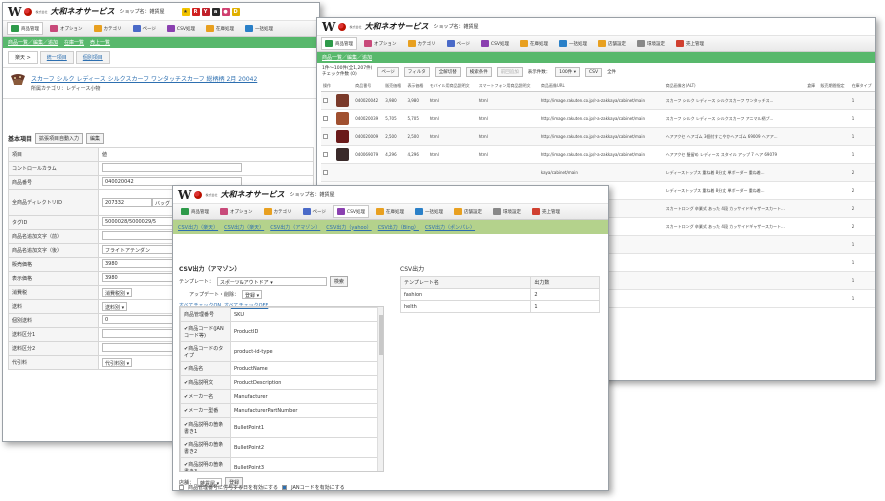 Image resolution: width=885 pixels, height=501 pixels. Describe the element at coordinates (205, 382) in the screenshot. I see `csv-field-label: ✔商品説明文` at that location.